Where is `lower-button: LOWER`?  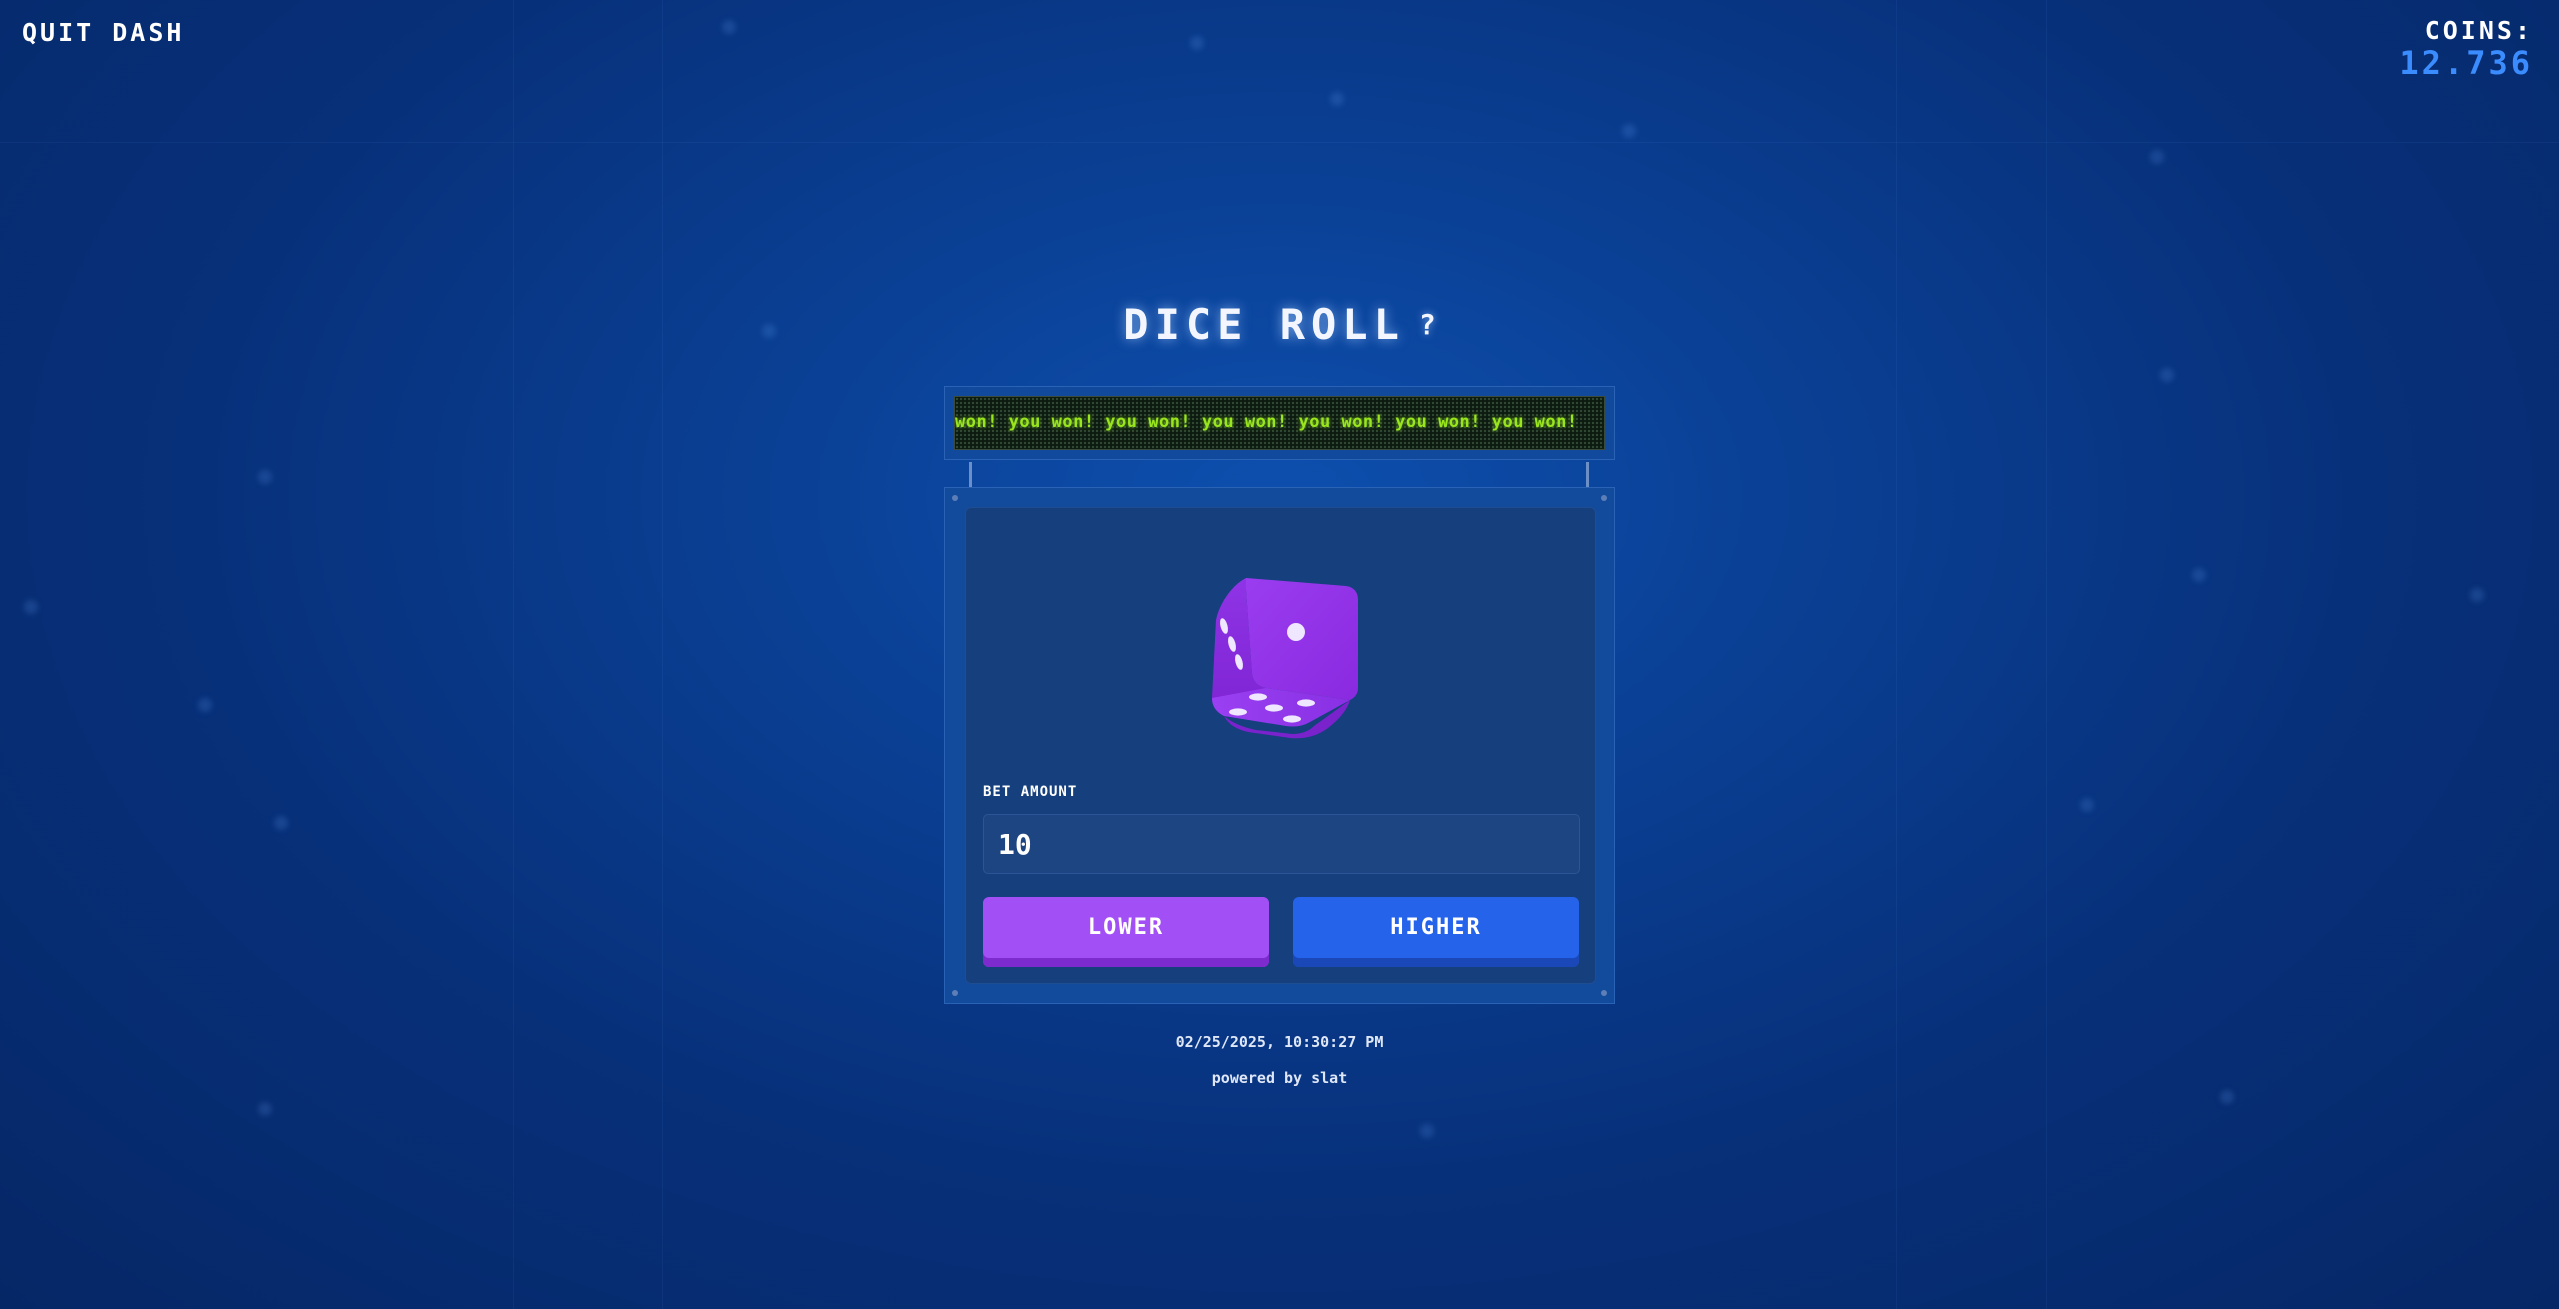
lower-button: LOWER is located at coordinates (1126, 932).